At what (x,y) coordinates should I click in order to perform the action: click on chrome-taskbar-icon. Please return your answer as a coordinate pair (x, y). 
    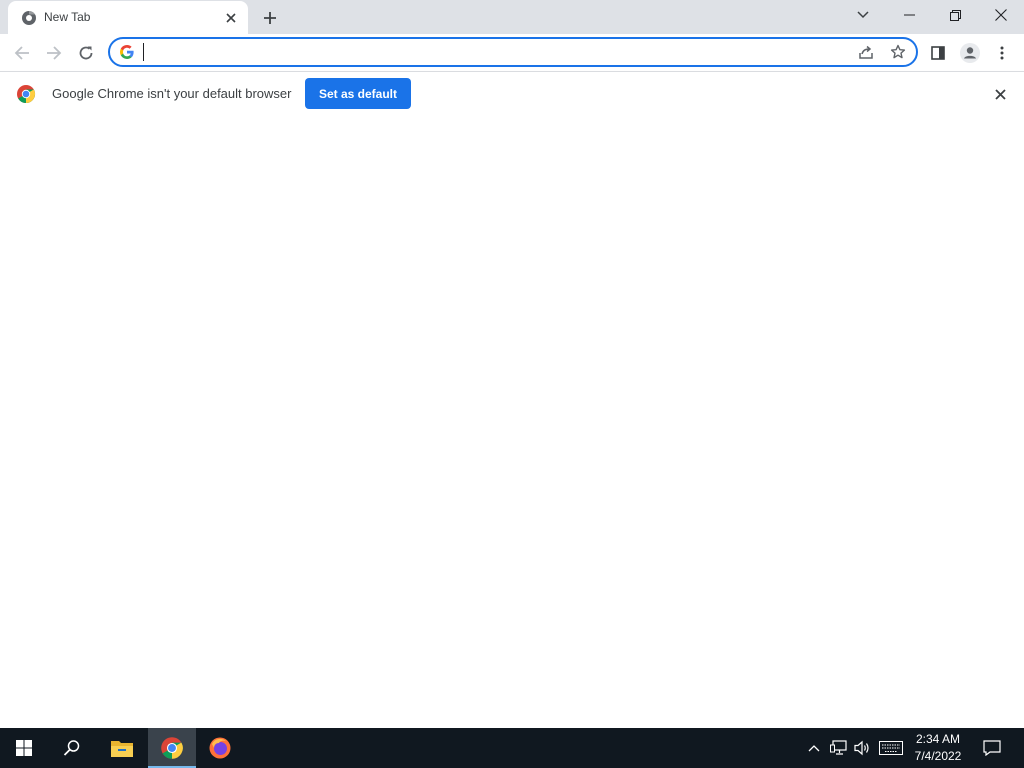
    Looking at the image, I should click on (172, 748).